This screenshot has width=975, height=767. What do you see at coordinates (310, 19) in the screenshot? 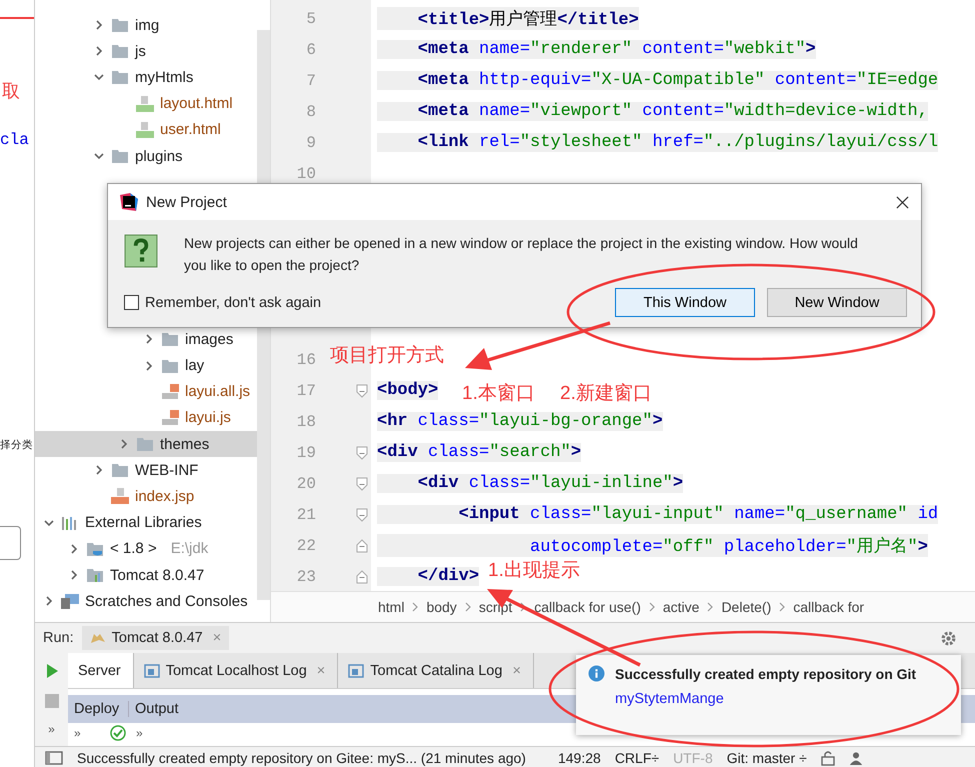
I see `line-number: 5` at bounding box center [310, 19].